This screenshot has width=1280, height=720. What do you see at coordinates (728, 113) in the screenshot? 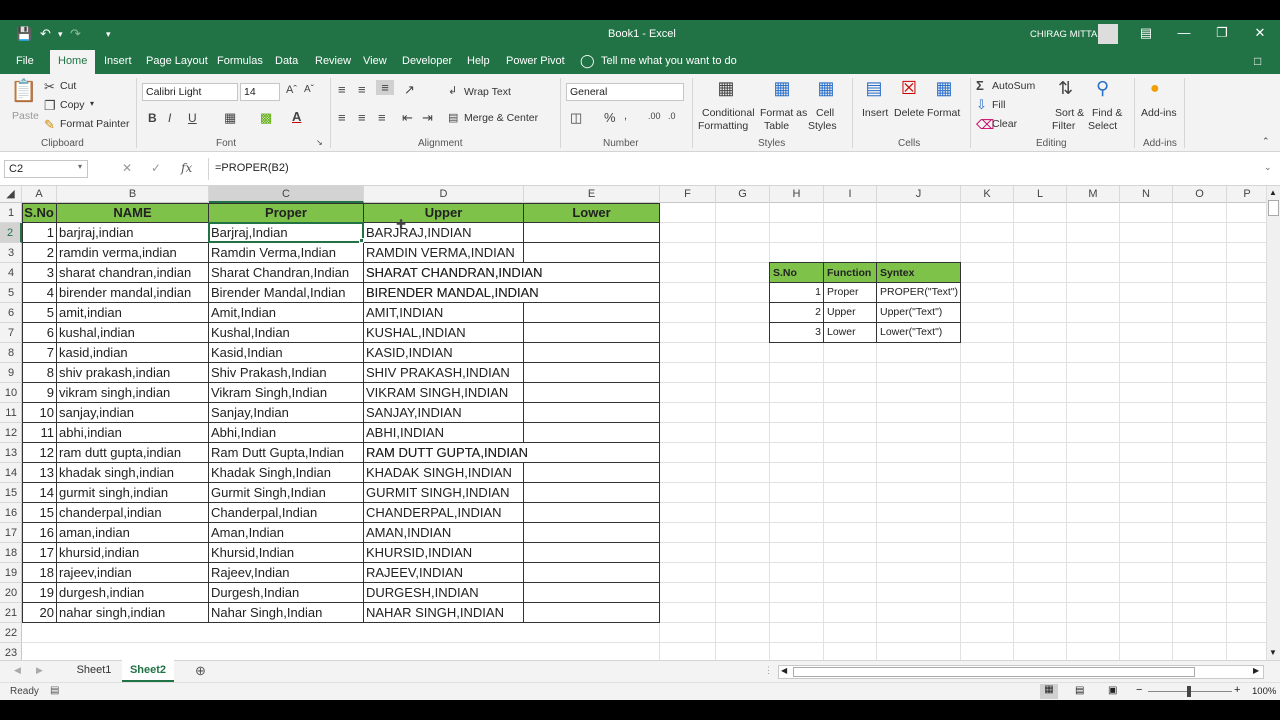
I see `conditional-formatting-label-1: Conditional` at bounding box center [728, 113].